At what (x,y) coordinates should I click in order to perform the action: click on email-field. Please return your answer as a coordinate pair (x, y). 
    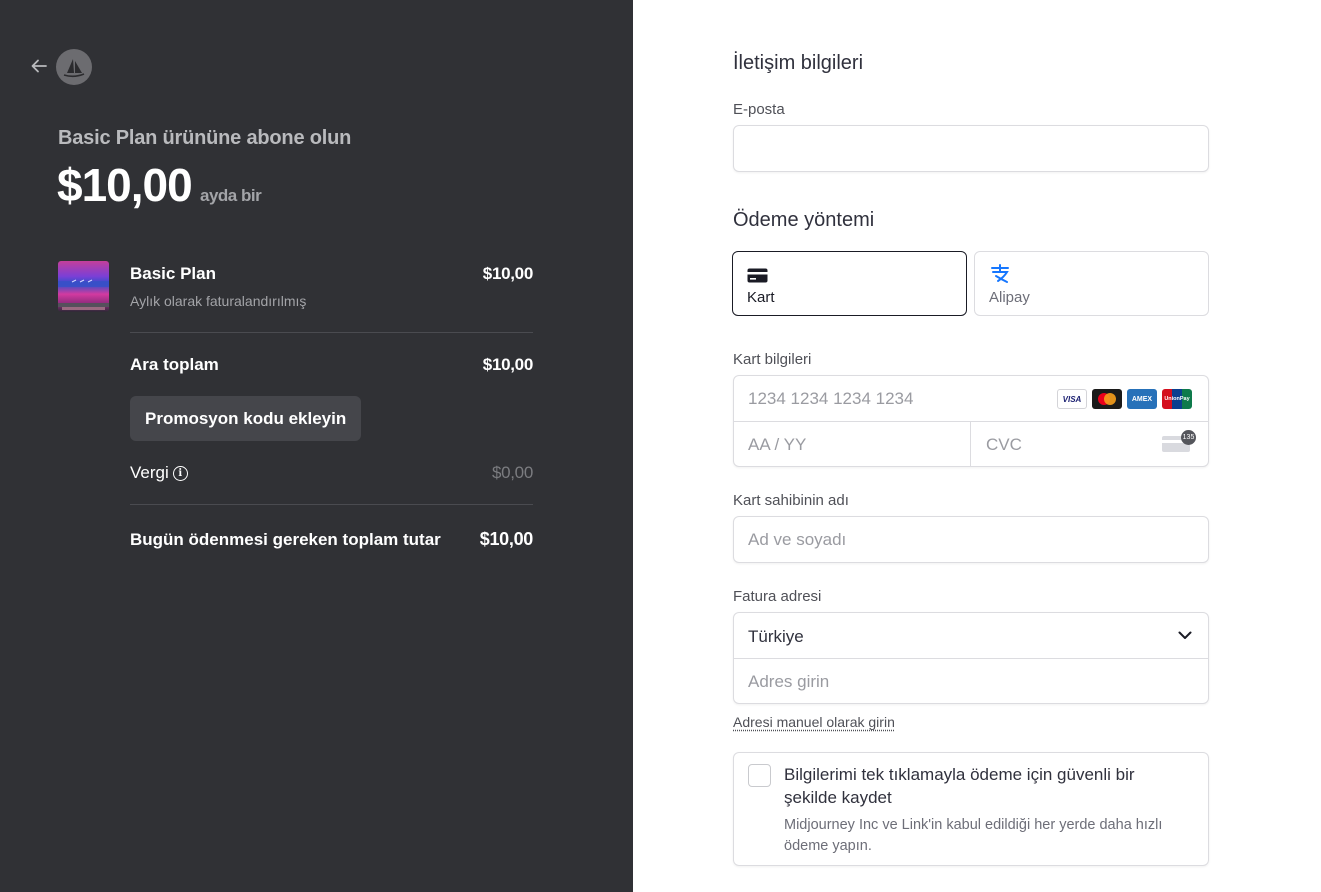
    Looking at the image, I should click on (971, 148).